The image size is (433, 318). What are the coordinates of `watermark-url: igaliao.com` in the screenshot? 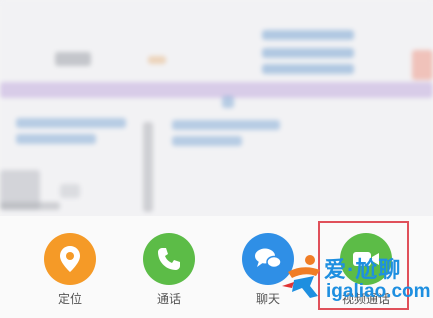 It's located at (378, 291).